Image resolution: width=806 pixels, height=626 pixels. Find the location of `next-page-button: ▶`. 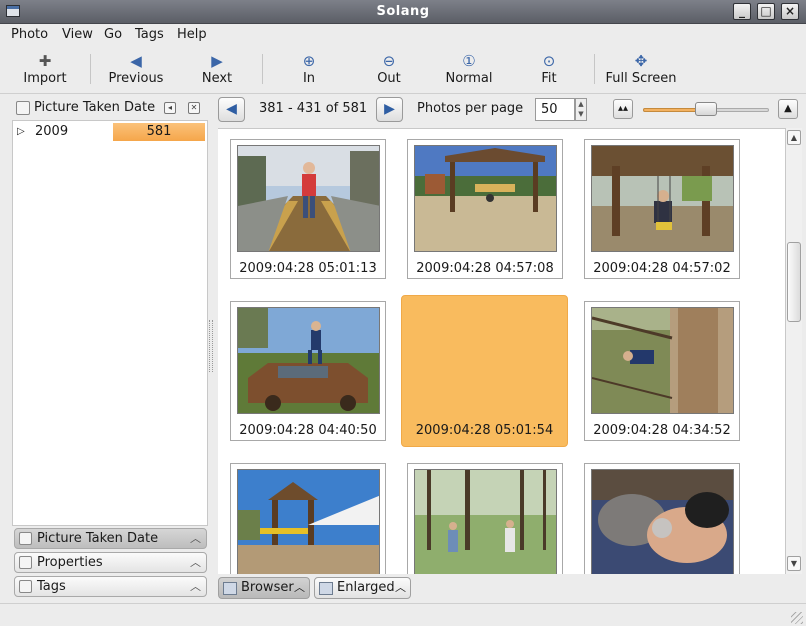

next-page-button: ▶ is located at coordinates (389, 109).